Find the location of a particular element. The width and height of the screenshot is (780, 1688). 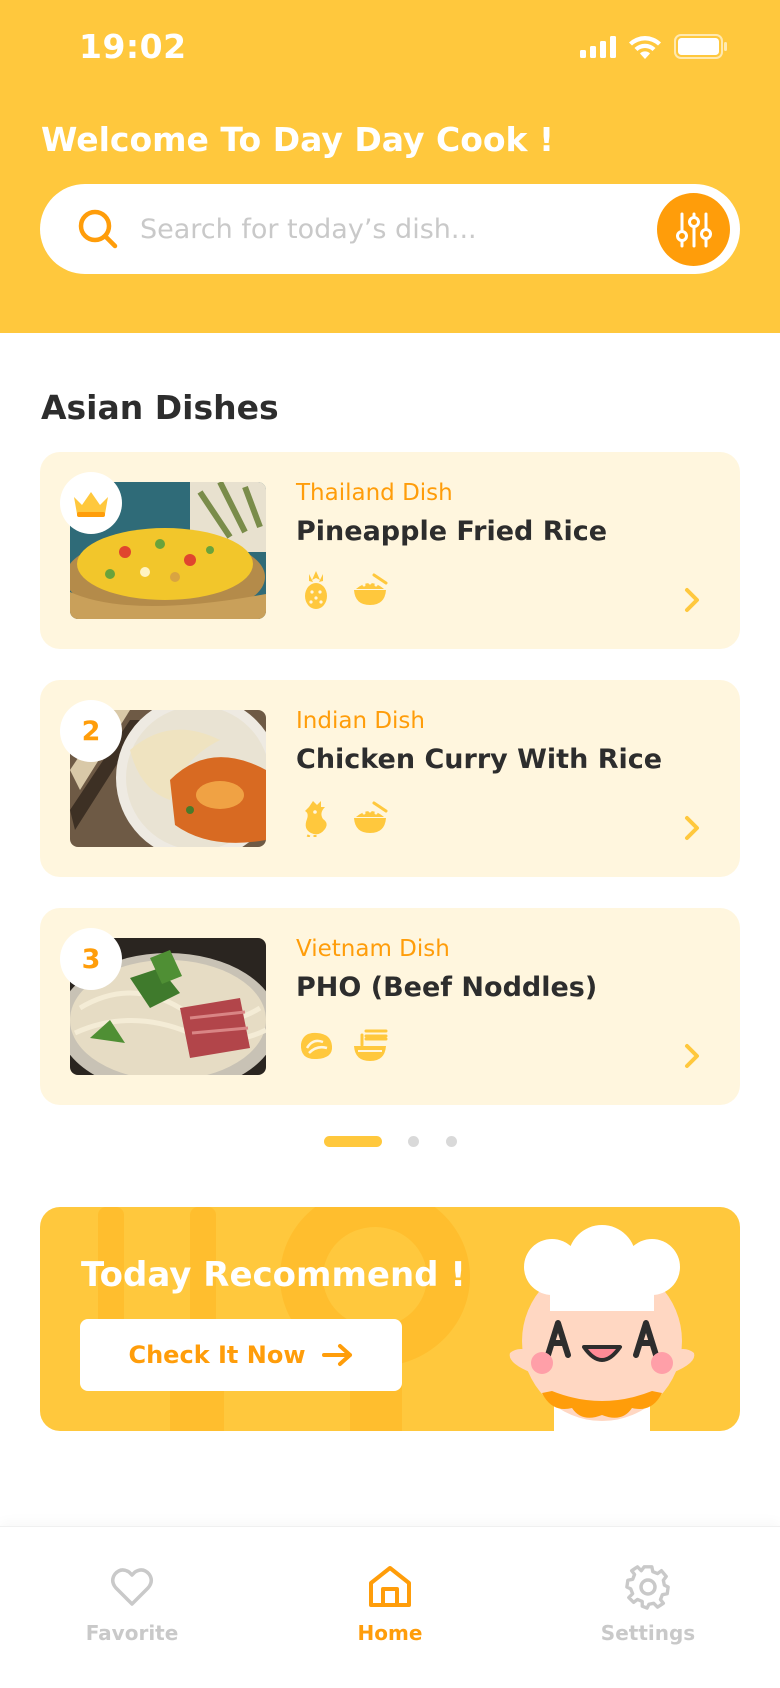

tab-settings: Settings is located at coordinates (648, 1604).